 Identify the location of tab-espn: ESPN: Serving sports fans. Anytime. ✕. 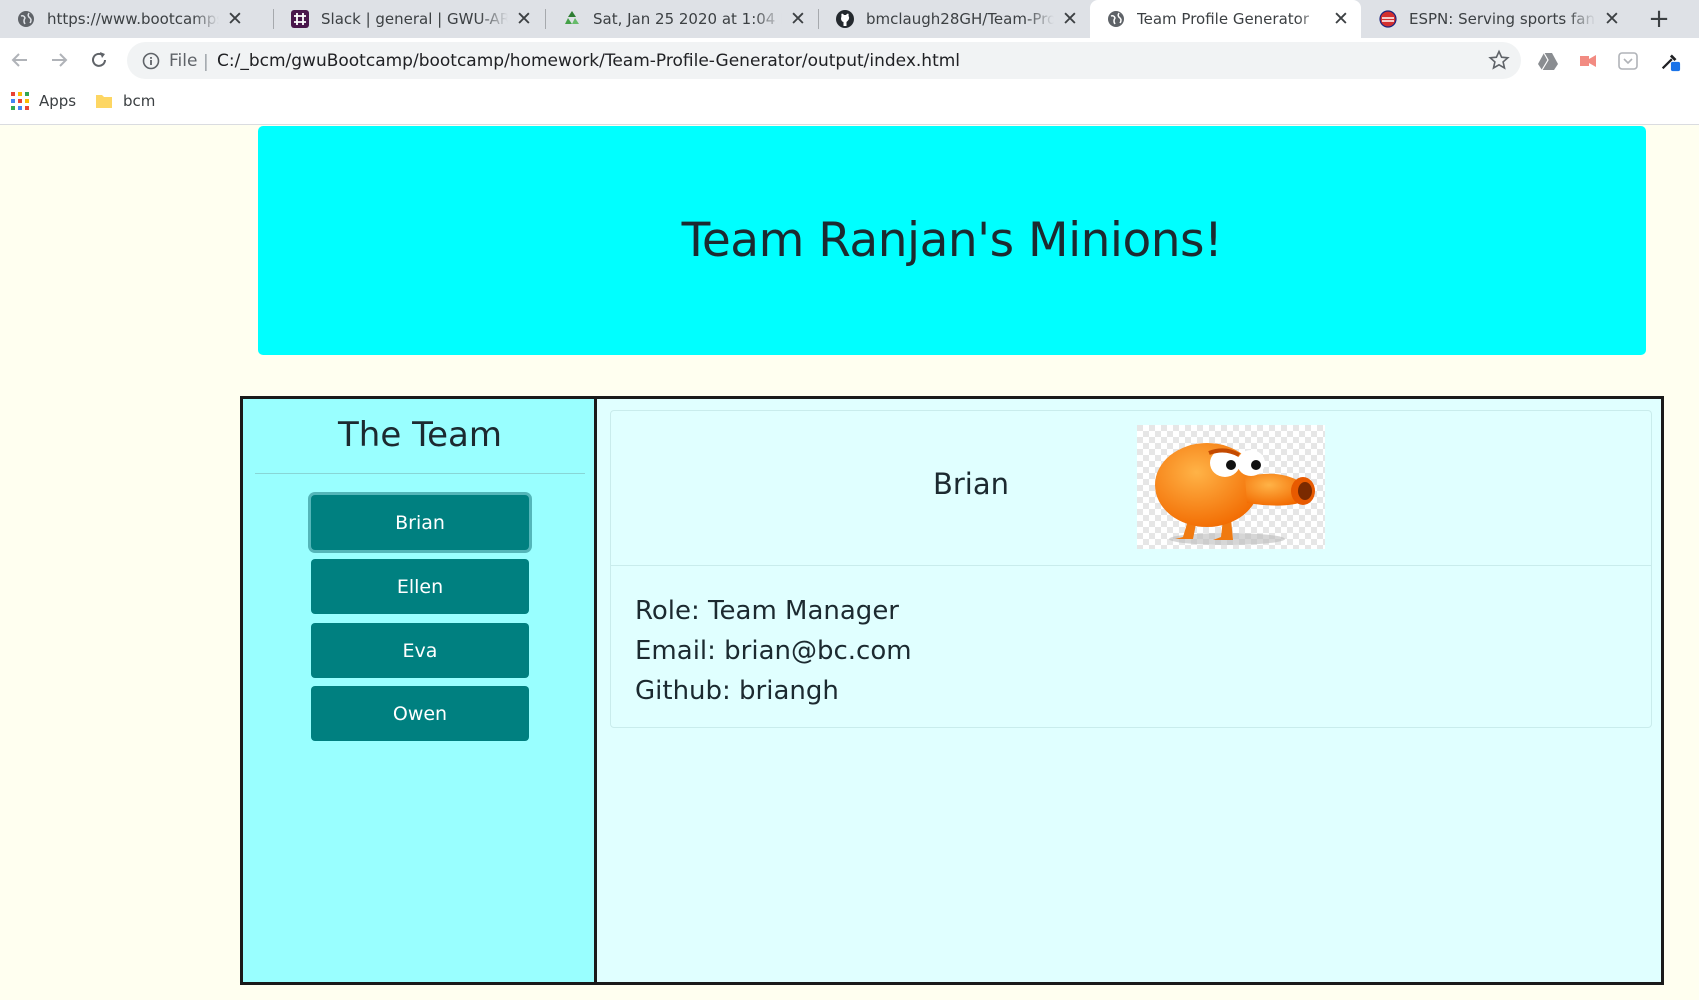
(1497, 19).